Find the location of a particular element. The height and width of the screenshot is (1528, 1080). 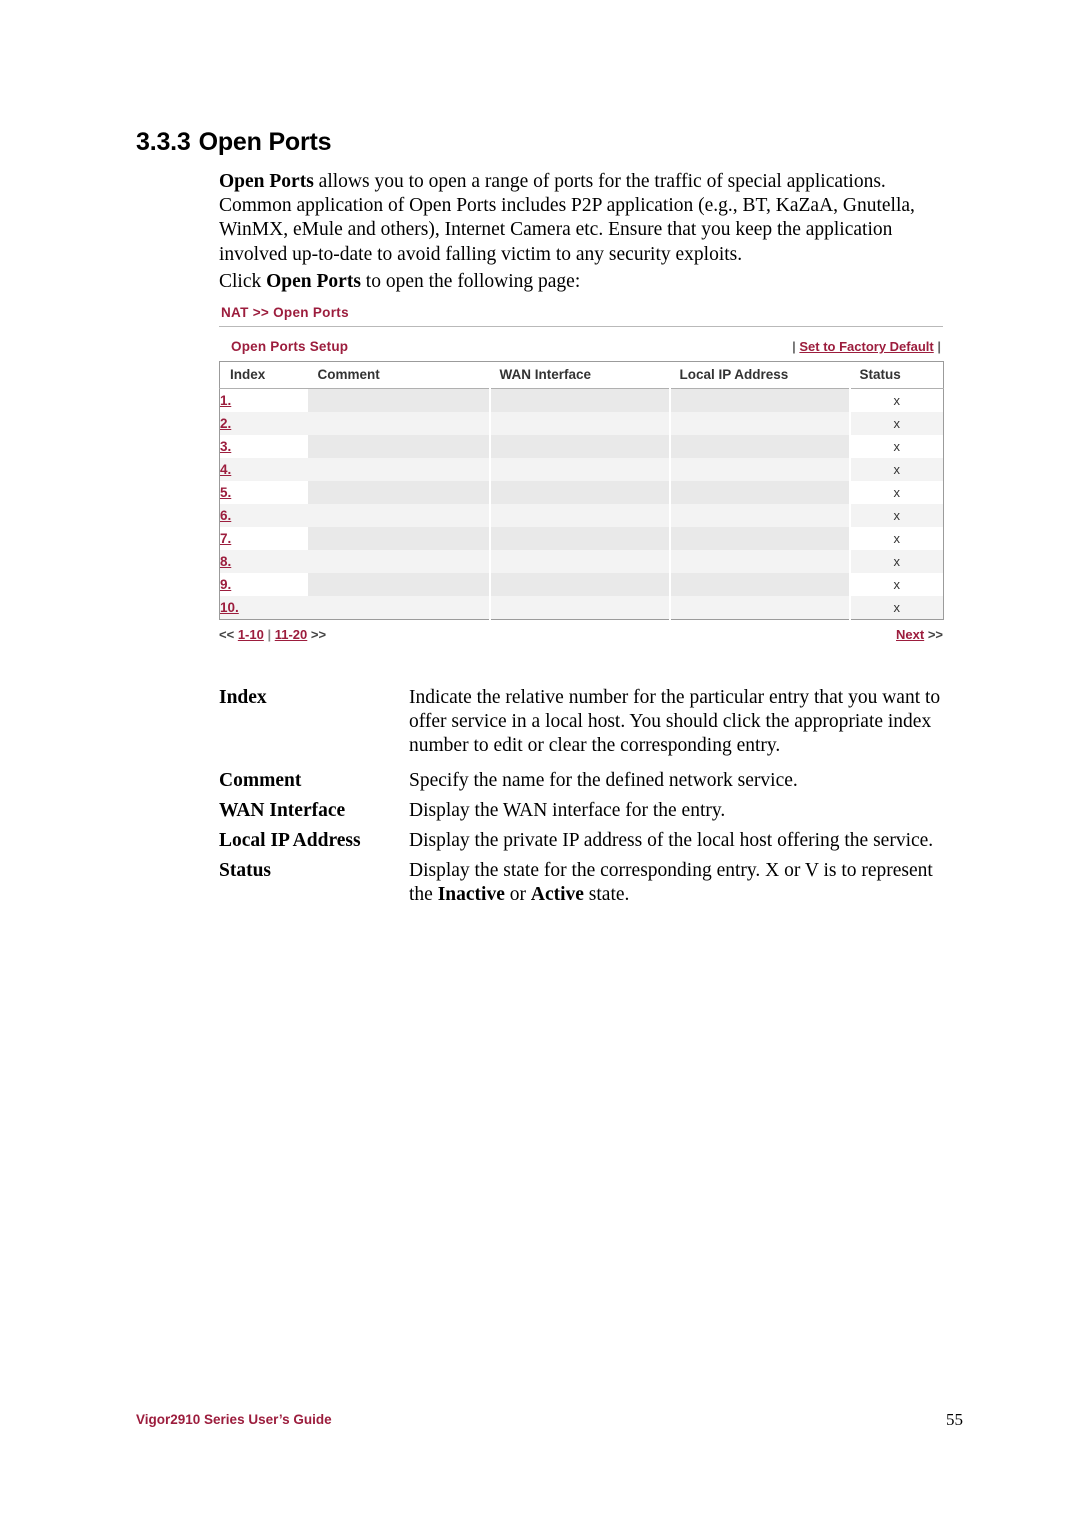

set-factory-default-group: | Set to Factory Default | is located at coordinates (867, 346).